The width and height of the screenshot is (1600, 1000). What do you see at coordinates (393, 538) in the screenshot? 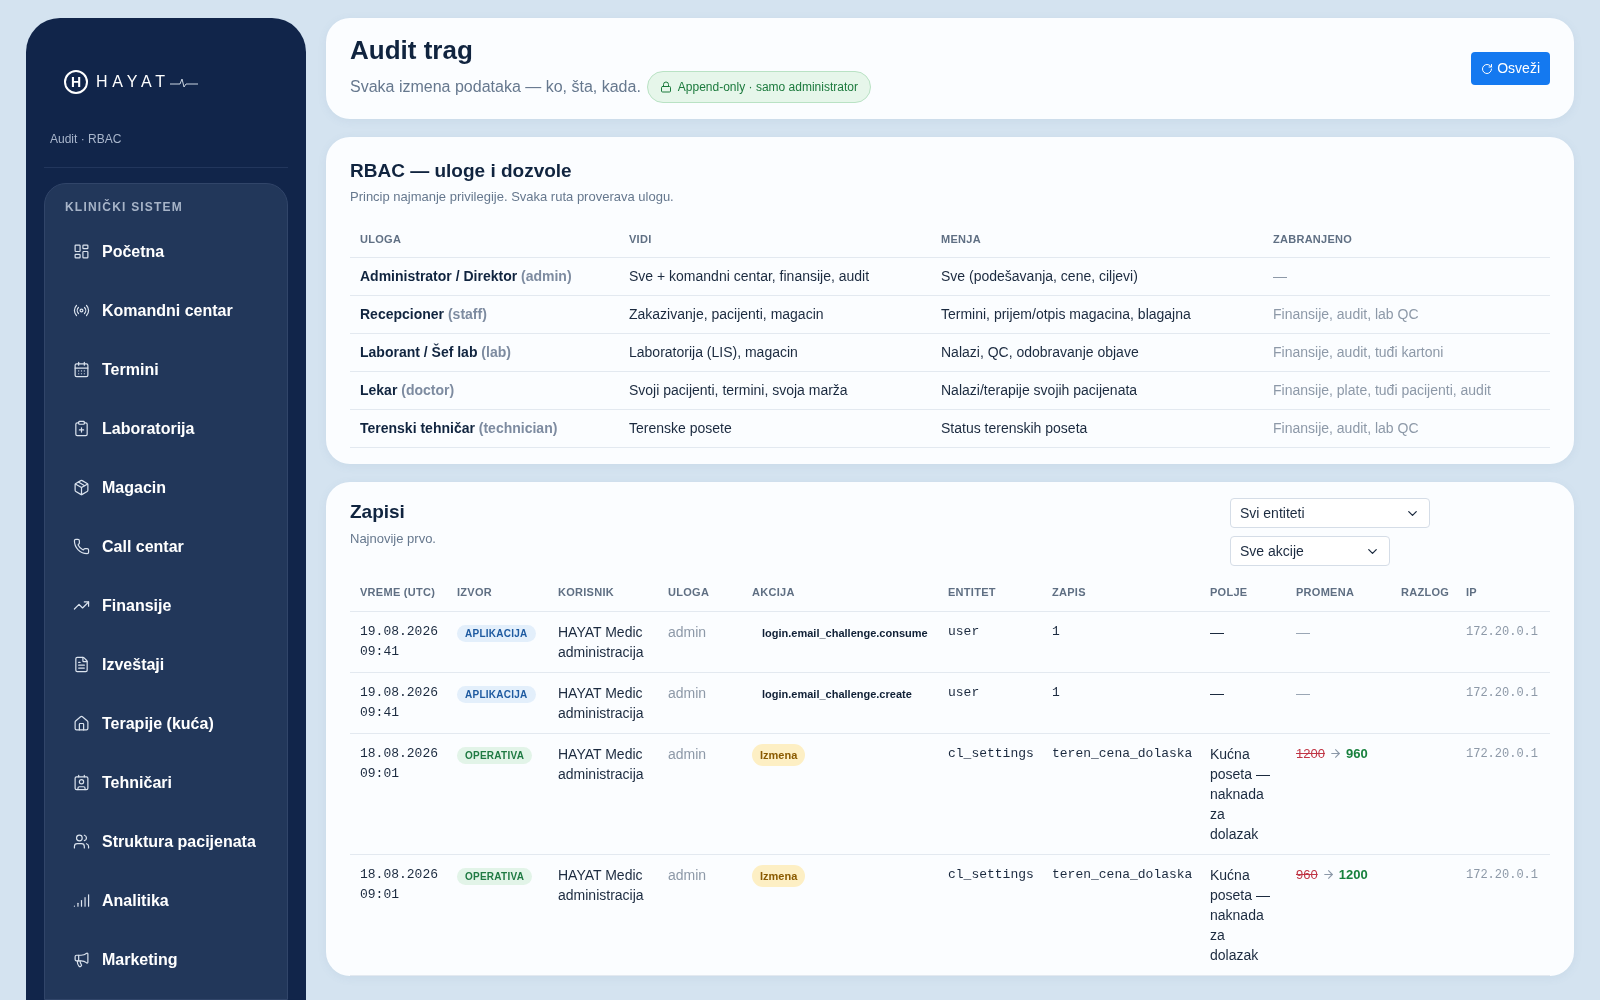
I see `section-subtitle: Najnovije prvo.` at bounding box center [393, 538].